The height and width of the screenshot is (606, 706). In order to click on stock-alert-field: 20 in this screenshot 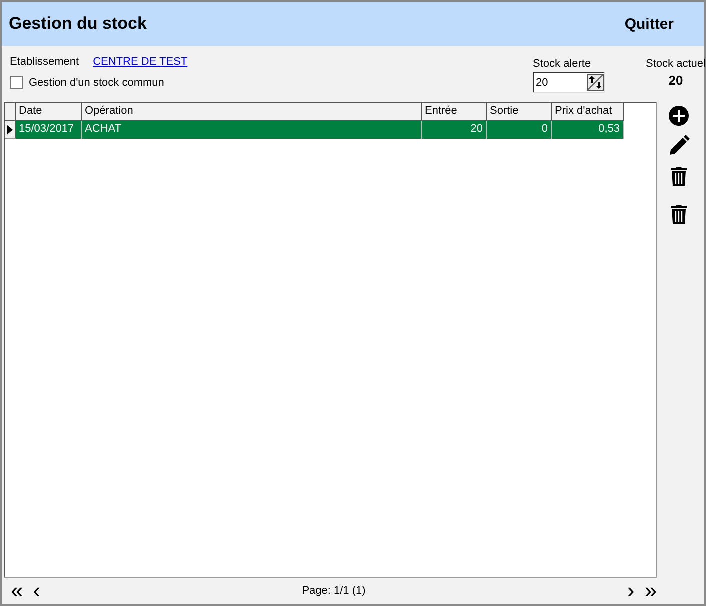, I will do `click(569, 82)`.